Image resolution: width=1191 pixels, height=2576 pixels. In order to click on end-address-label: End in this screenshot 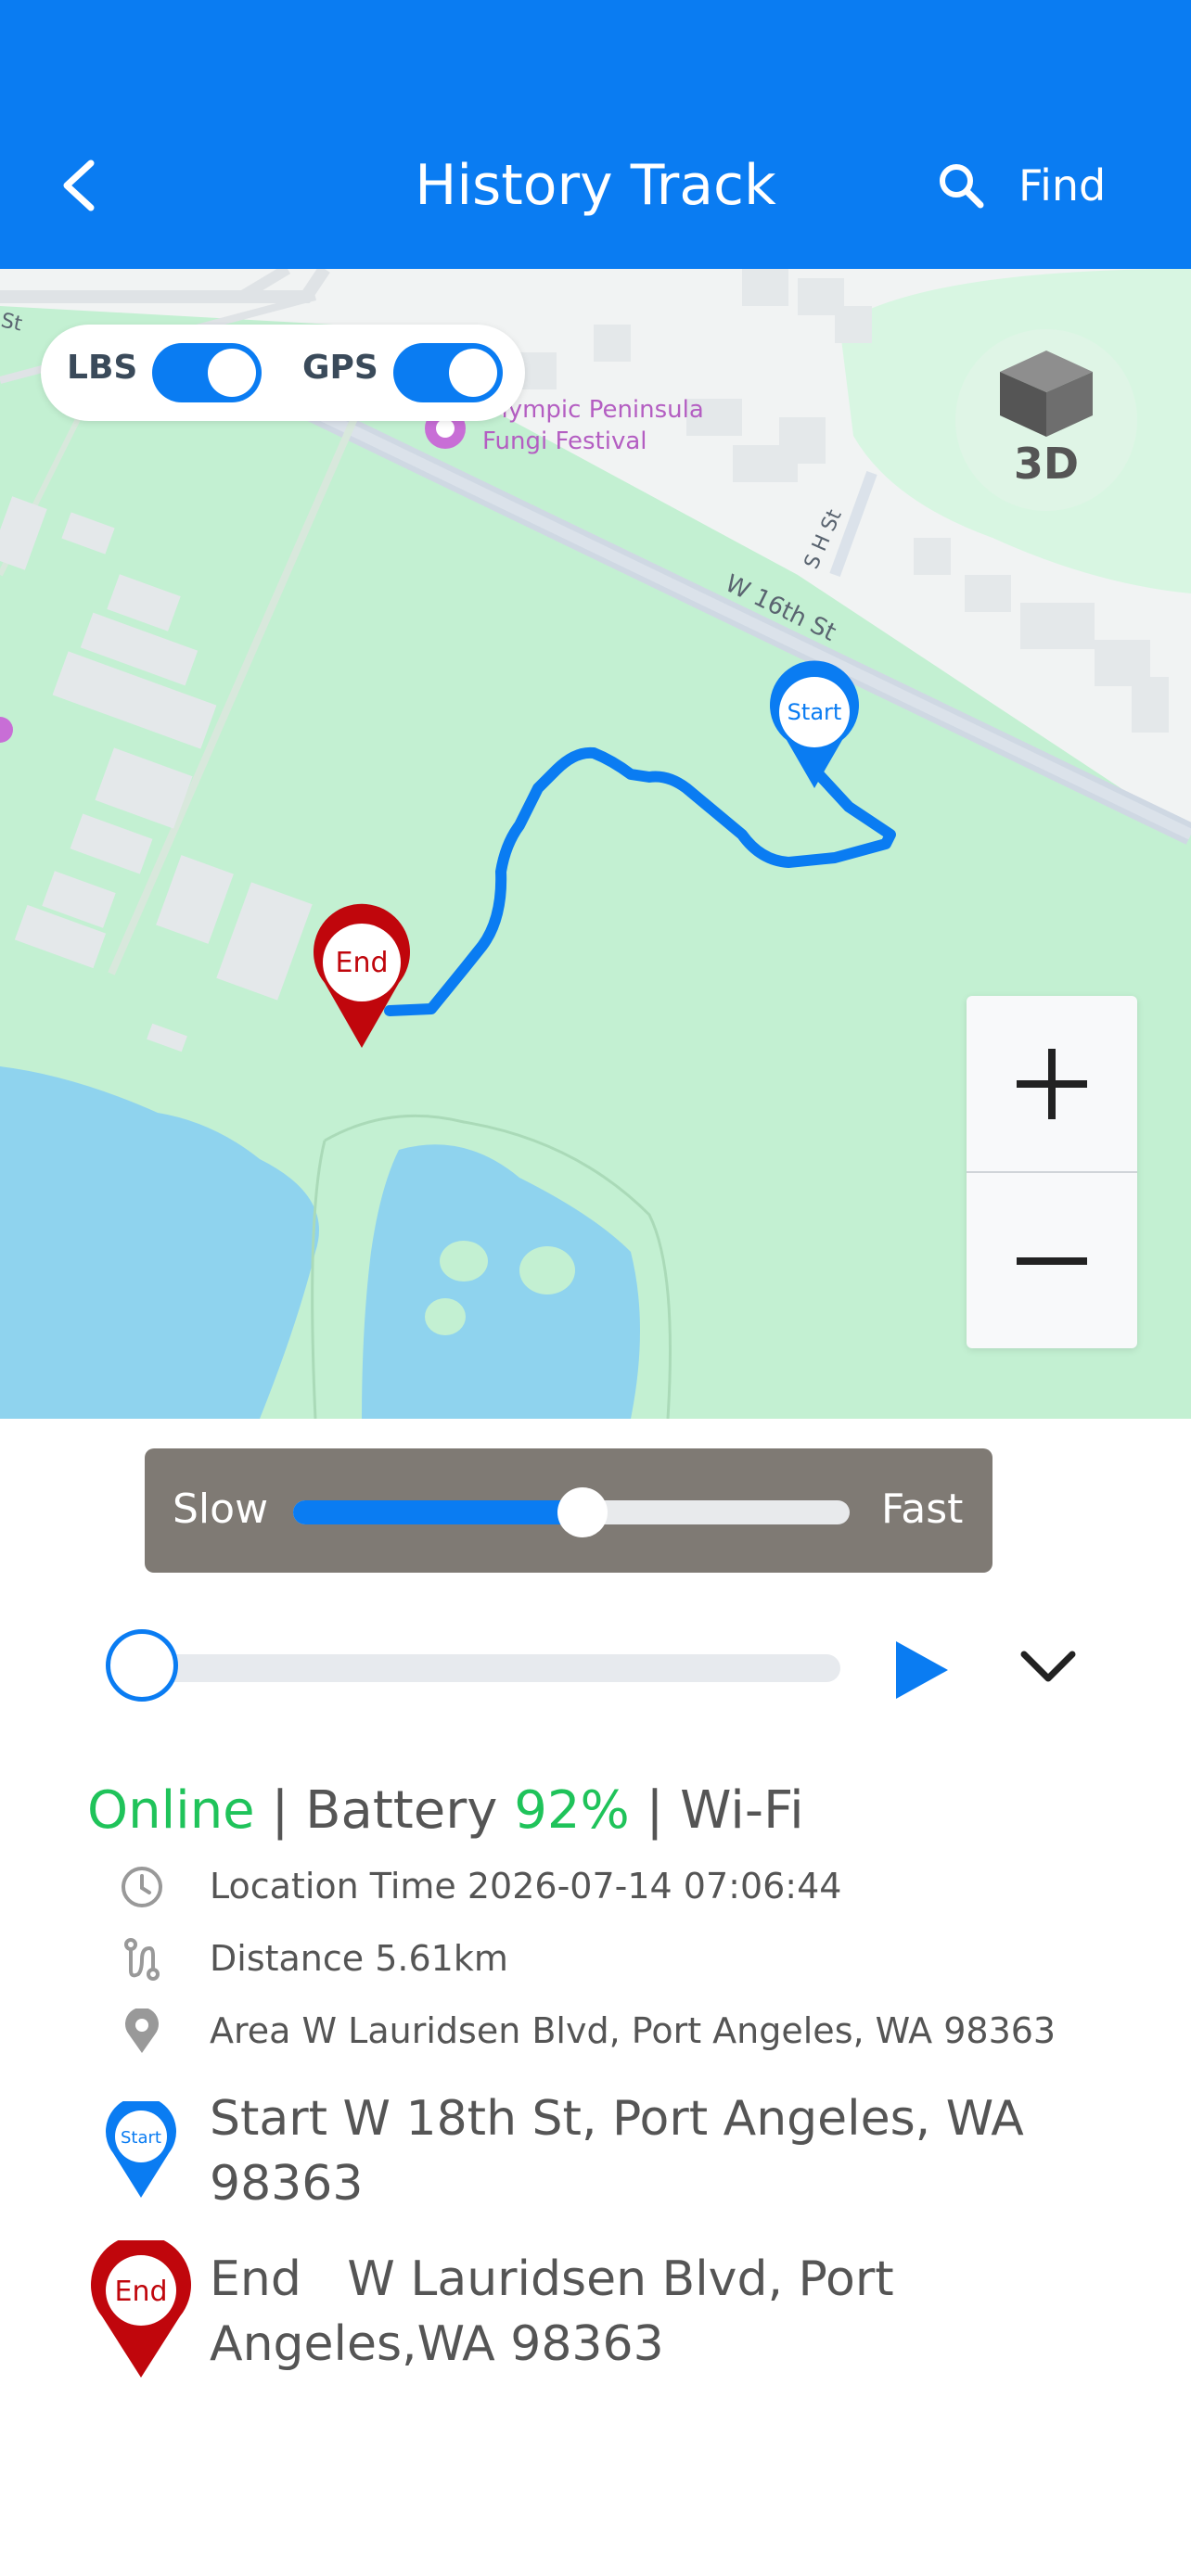, I will do `click(255, 2279)`.